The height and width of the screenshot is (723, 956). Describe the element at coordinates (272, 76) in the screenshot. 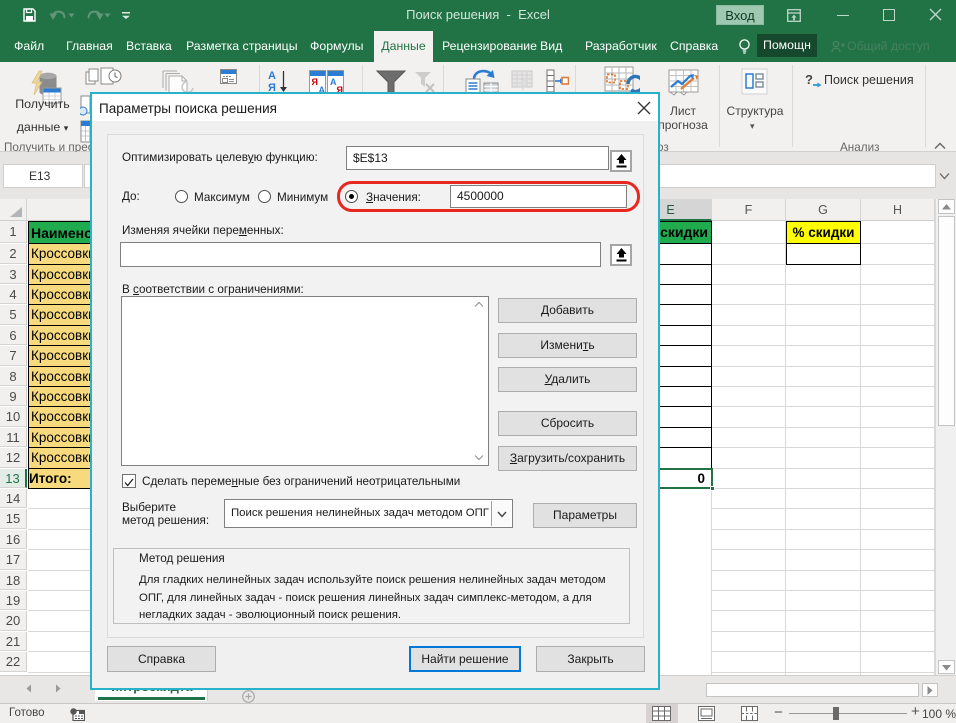

I see `svg-text: А` at that location.